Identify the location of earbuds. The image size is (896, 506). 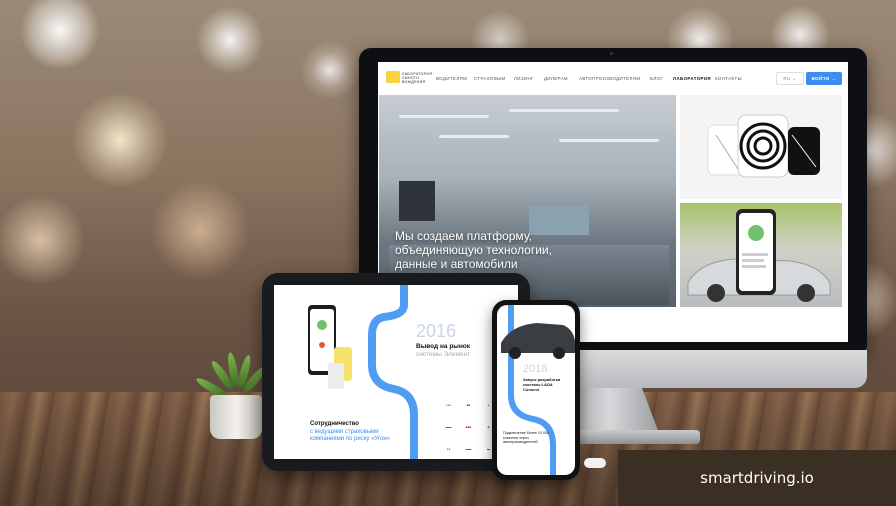
(595, 463).